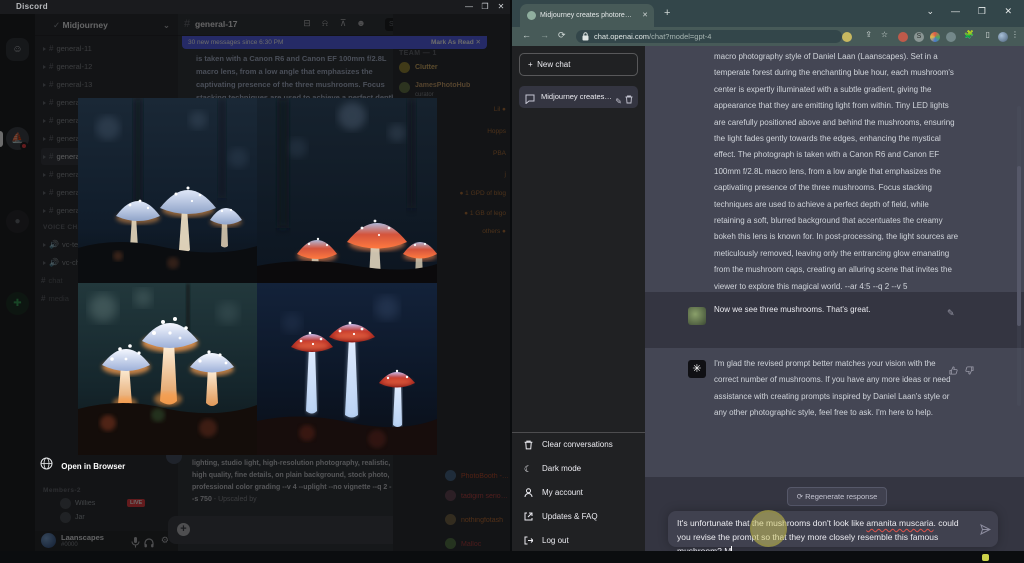  Describe the element at coordinates (919, 36) in the screenshot. I see `extension-icon: S` at that location.